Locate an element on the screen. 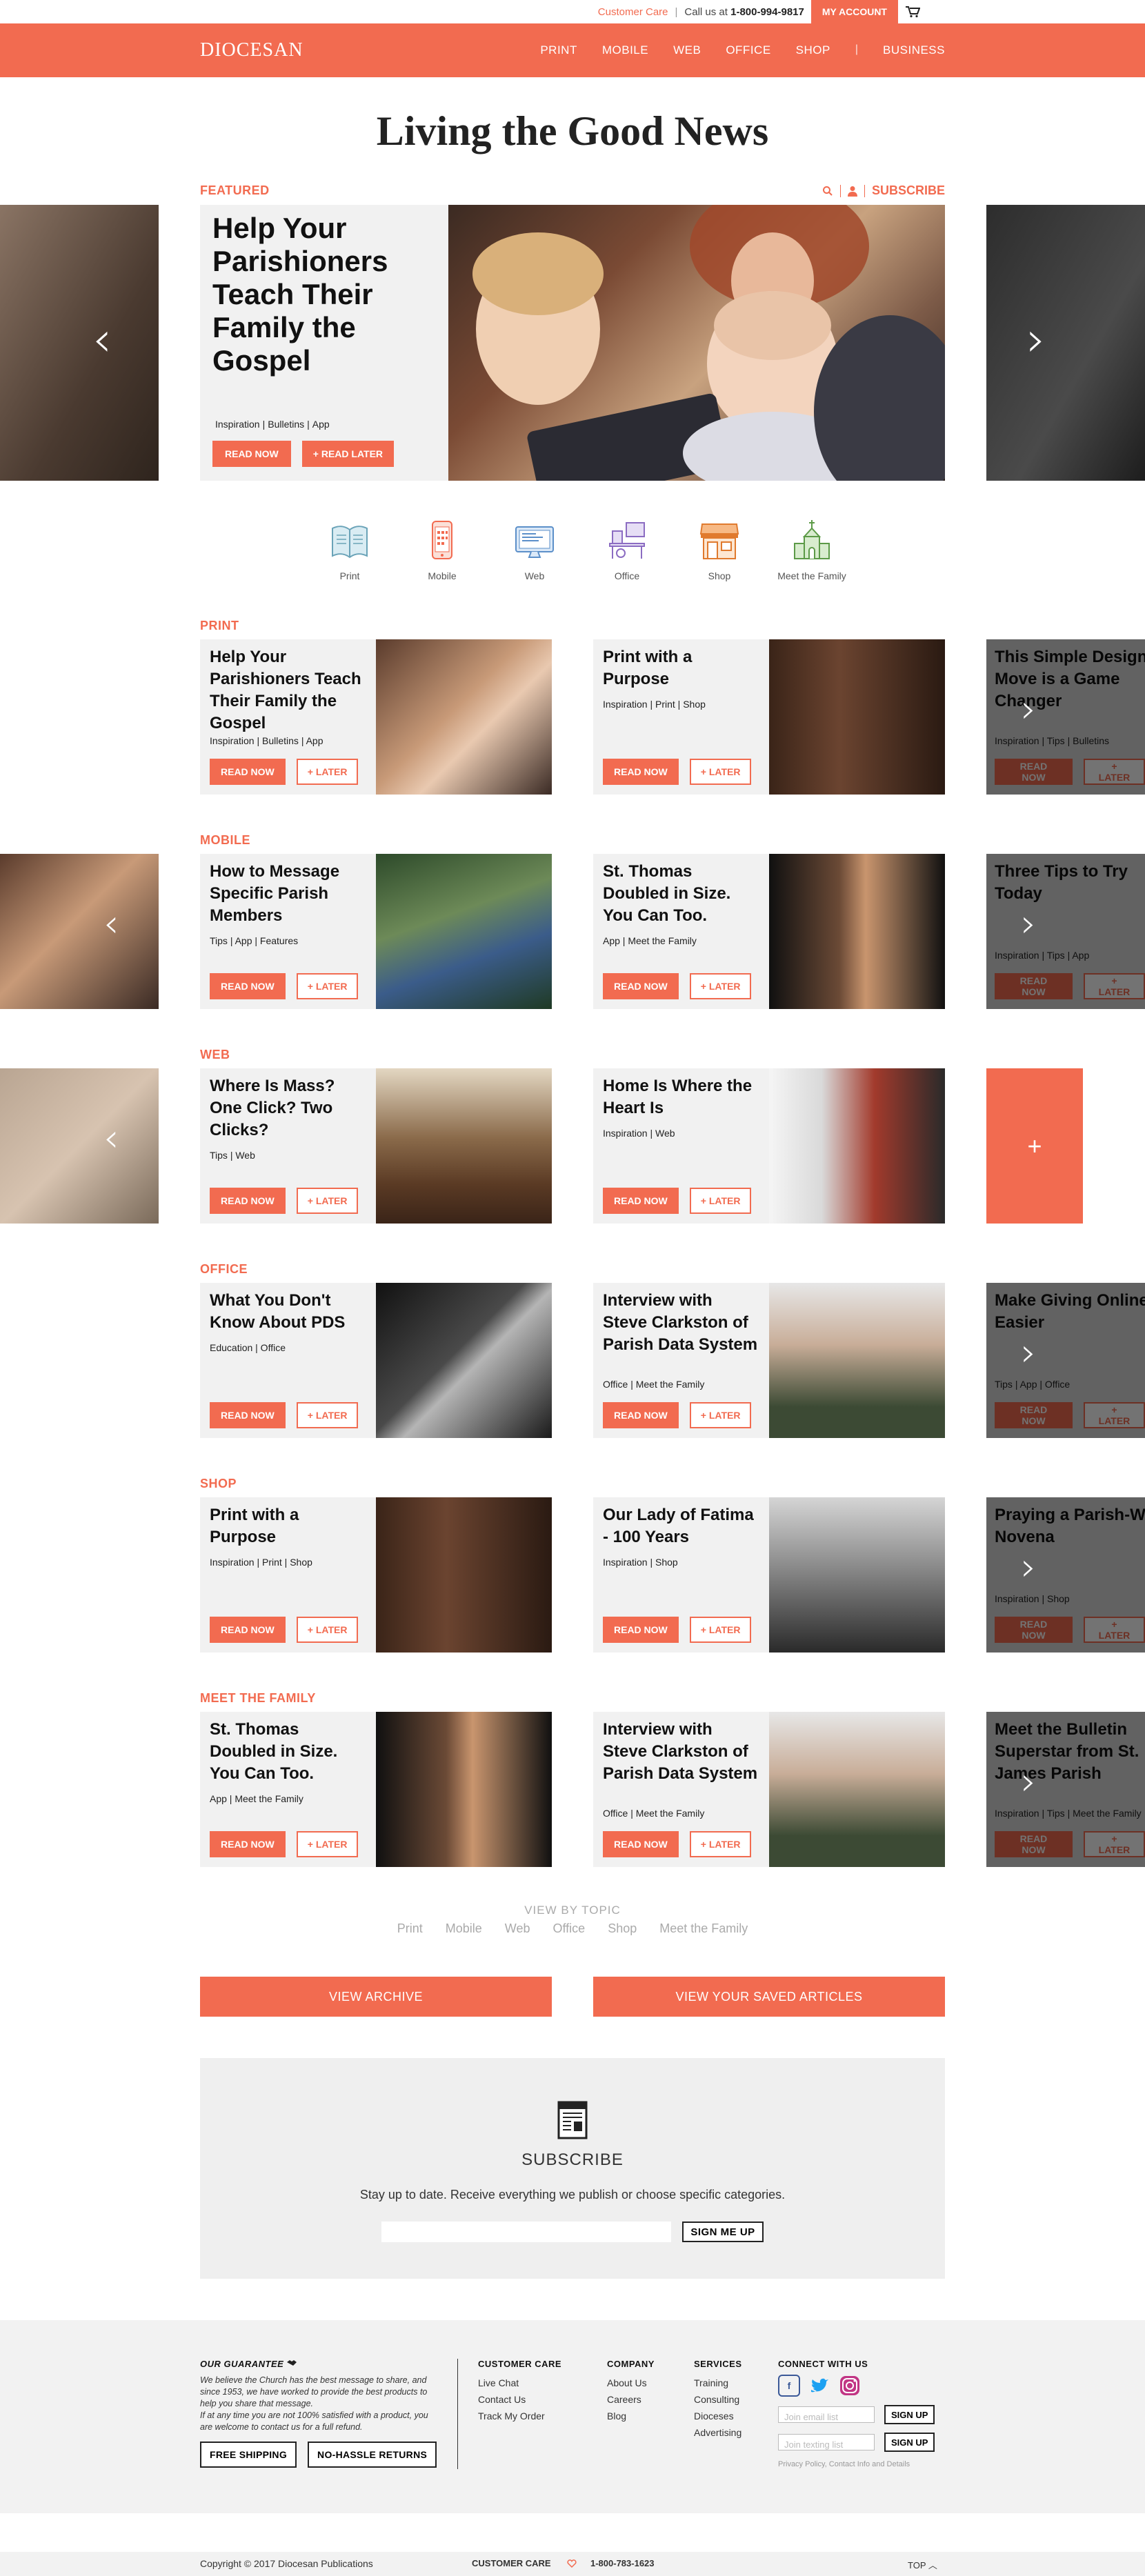  card-title: St. Thomas Doubled in Size. You Can Too. is located at coordinates (288, 1752).